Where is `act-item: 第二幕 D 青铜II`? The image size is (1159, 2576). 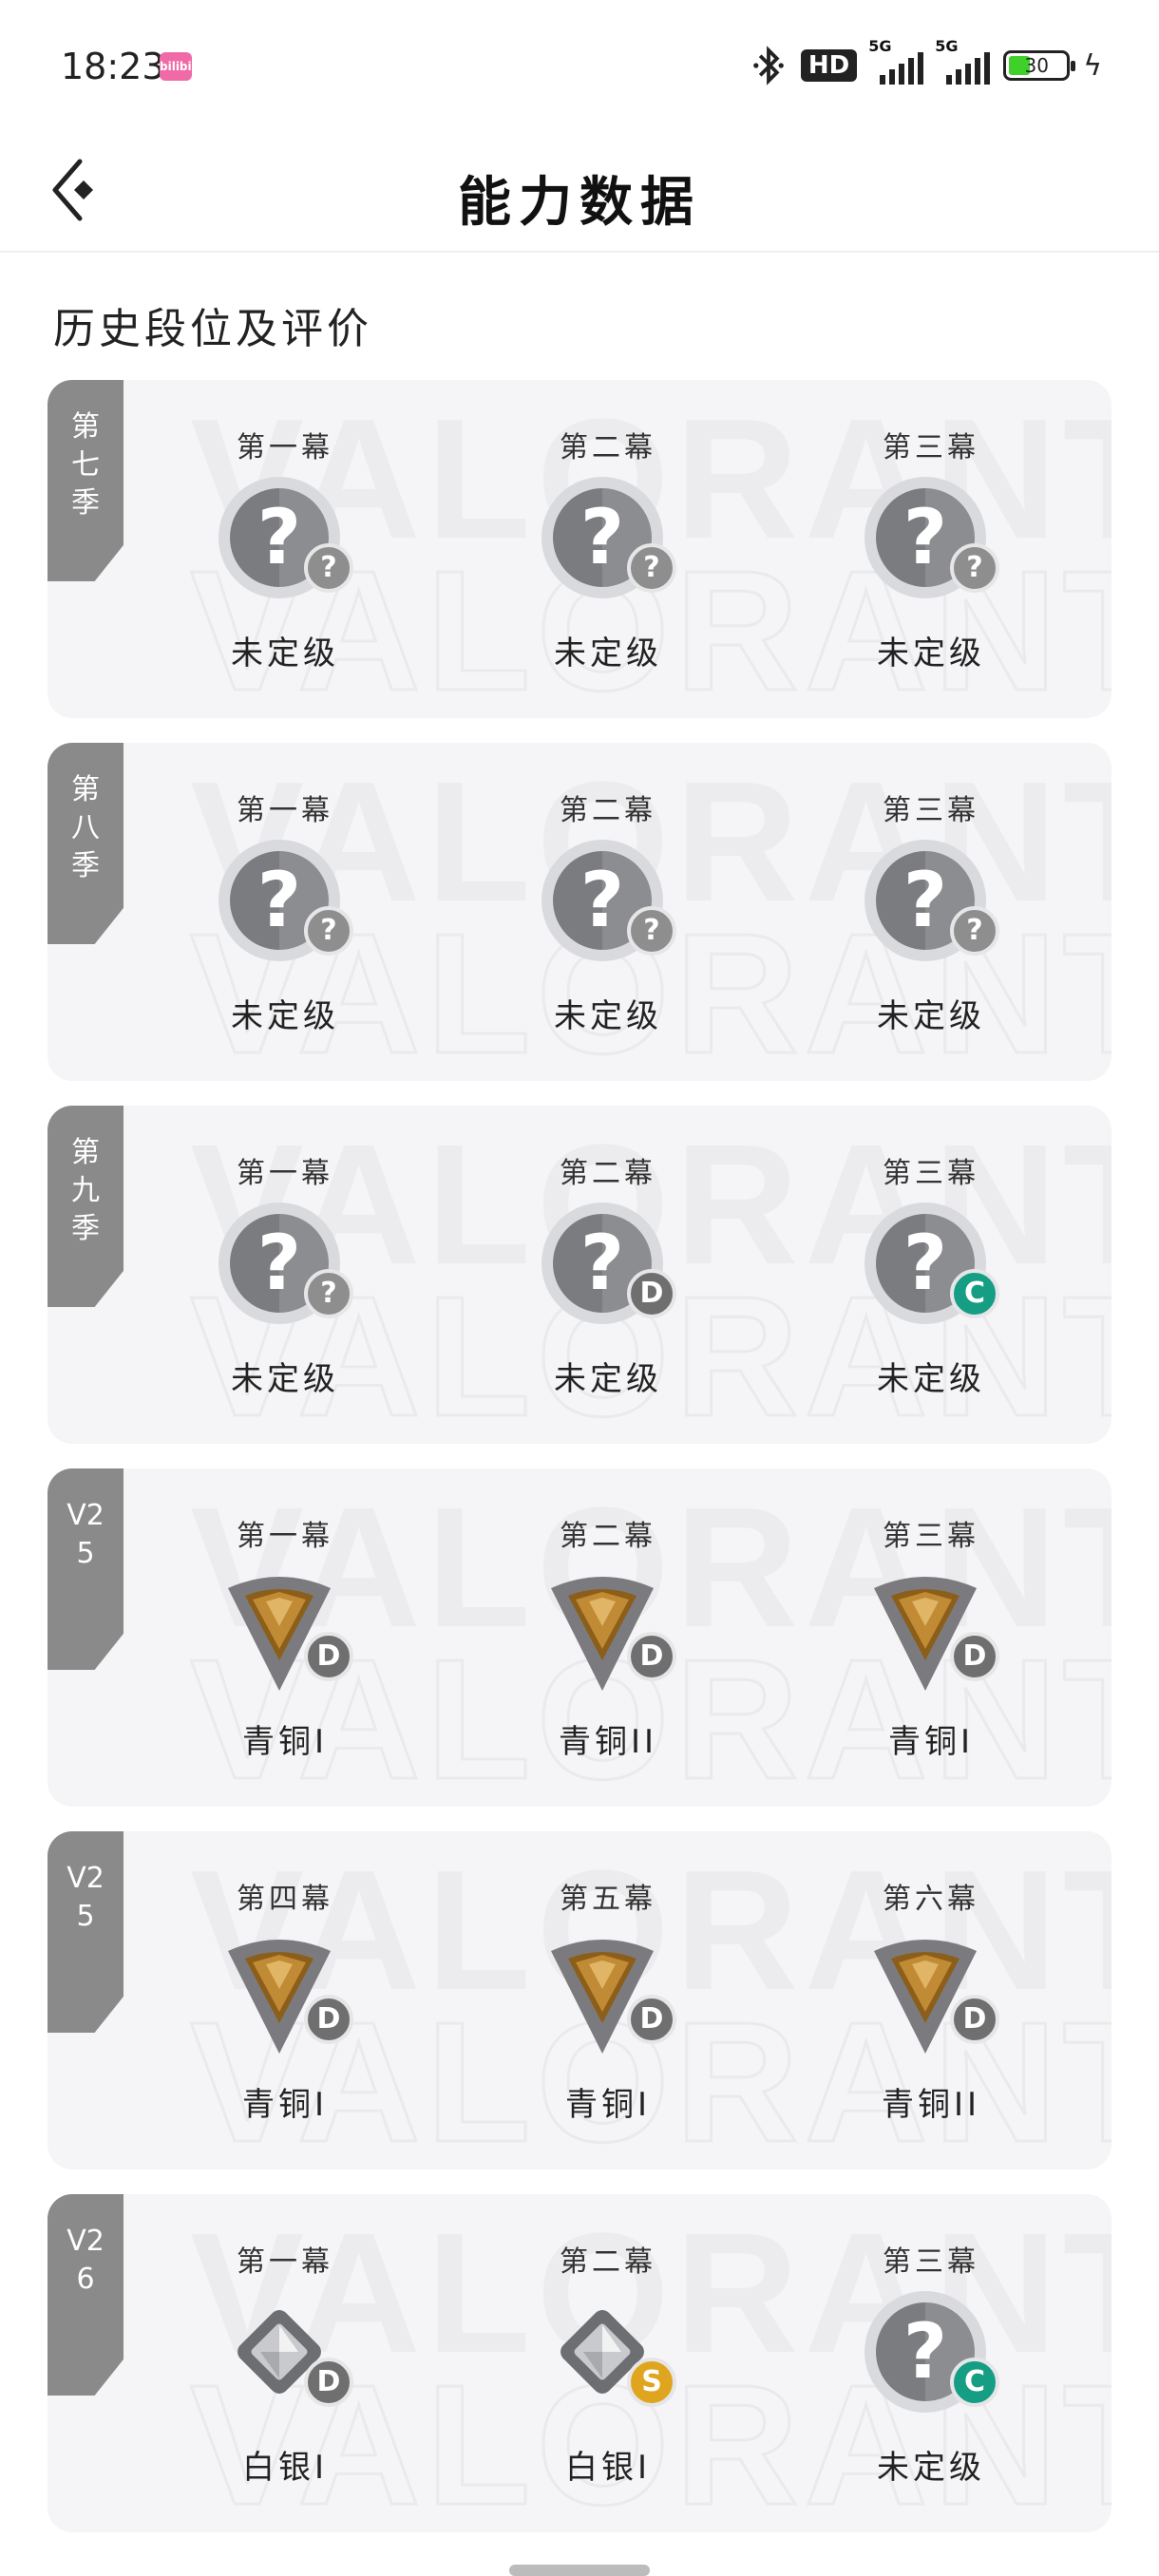
act-item: 第二幕 D 青铜II is located at coordinates (608, 1637).